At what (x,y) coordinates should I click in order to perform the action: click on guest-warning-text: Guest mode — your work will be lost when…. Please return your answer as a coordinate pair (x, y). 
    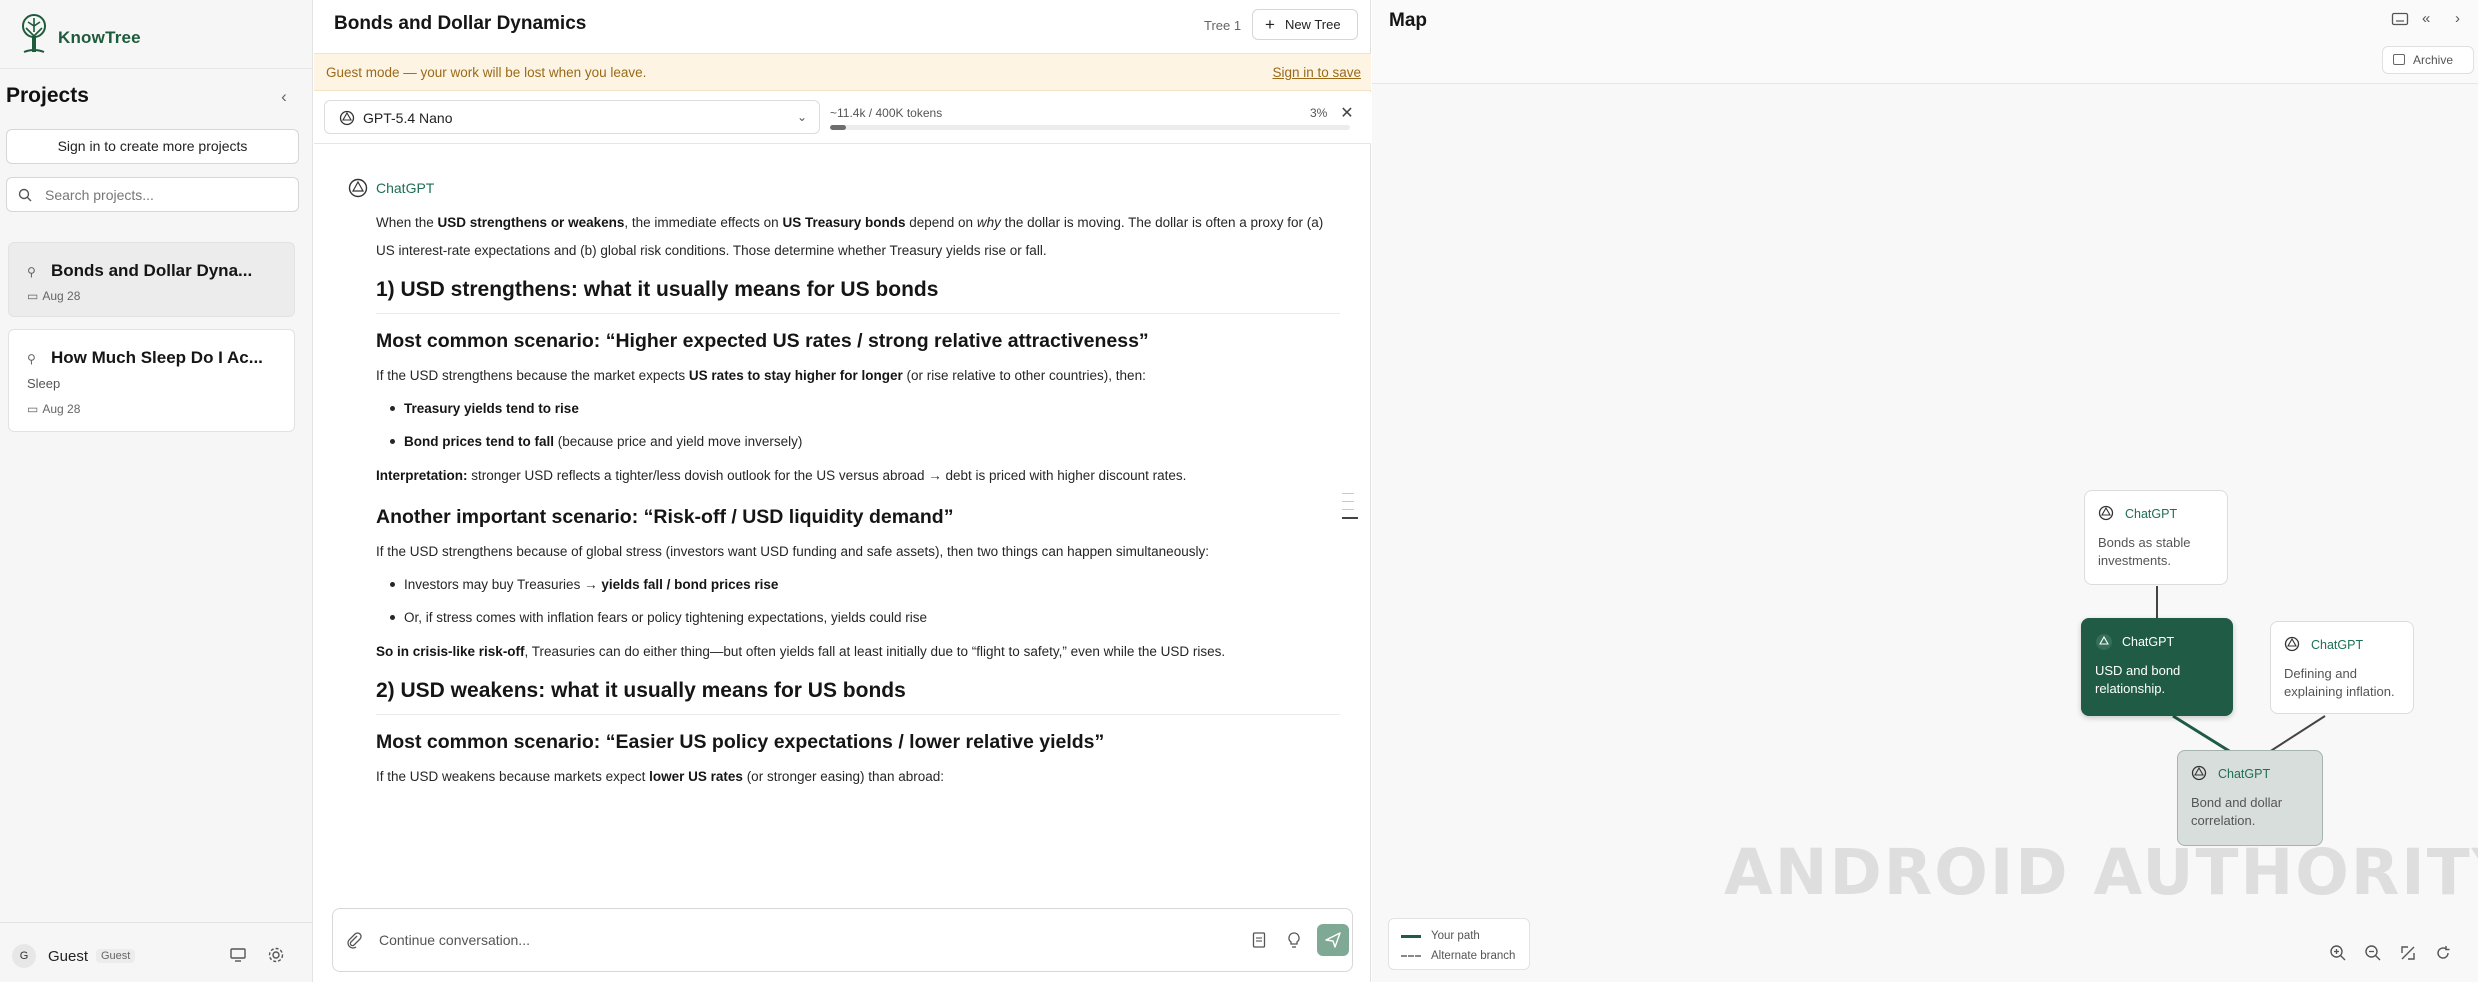
    Looking at the image, I should click on (486, 72).